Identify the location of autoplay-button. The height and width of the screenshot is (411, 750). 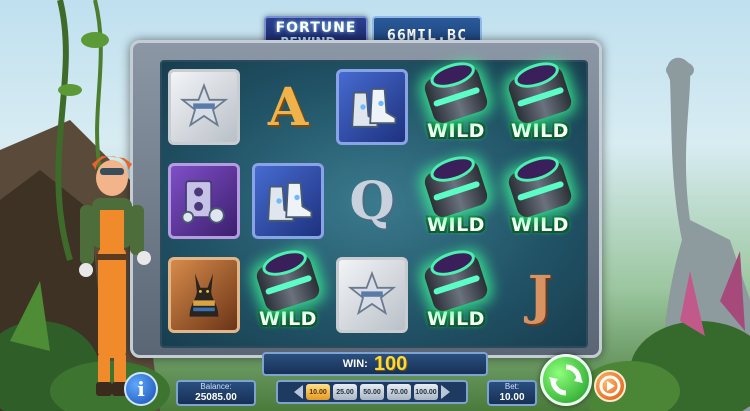
(610, 386).